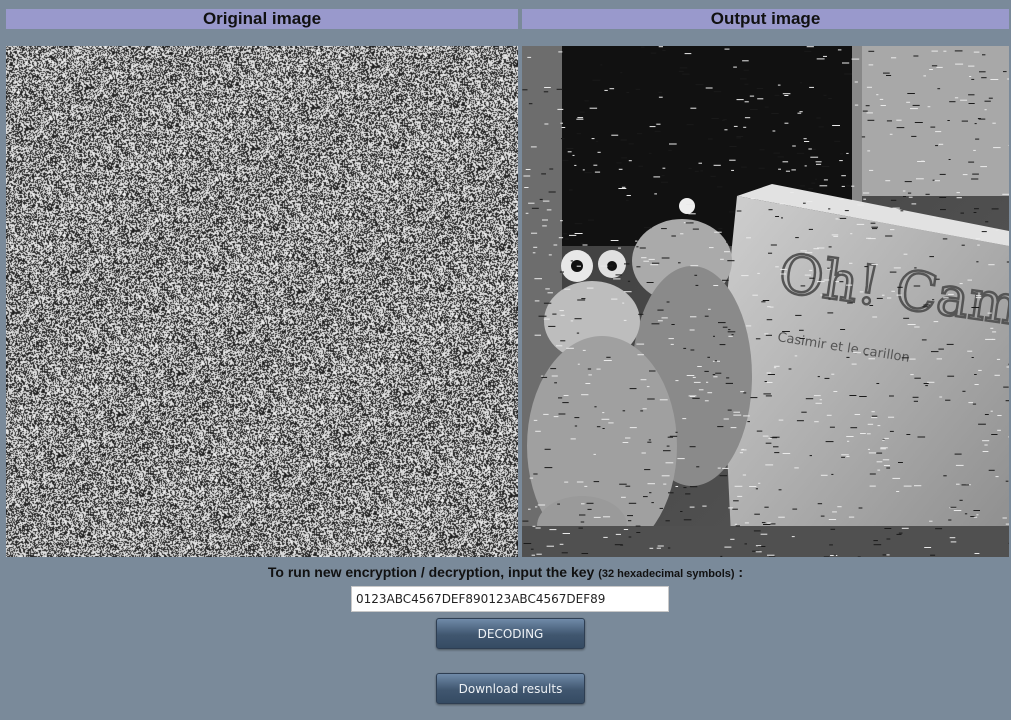 The image size is (1011, 720). Describe the element at coordinates (510, 688) in the screenshot. I see `download-results-button: Download results` at that location.